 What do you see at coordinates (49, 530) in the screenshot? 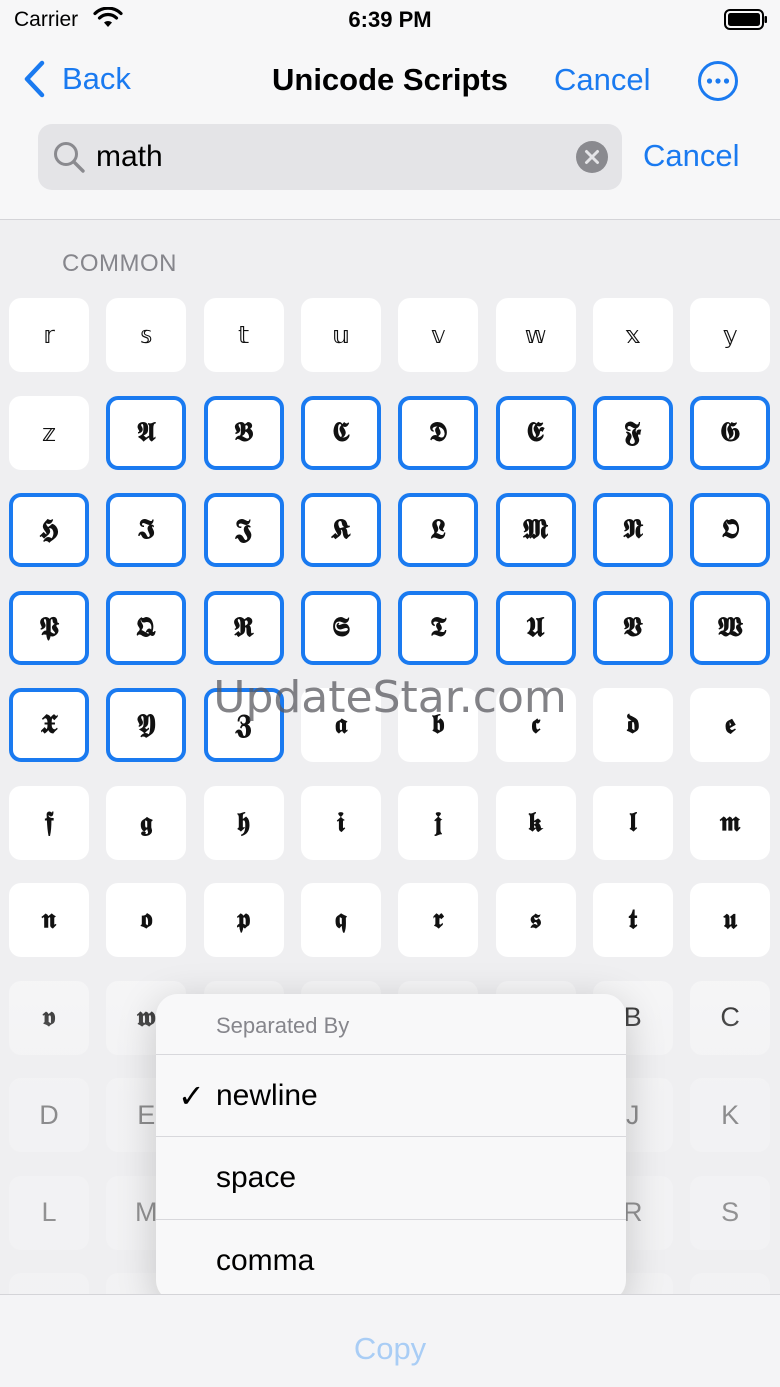
I see `character-cell: 𝕳` at bounding box center [49, 530].